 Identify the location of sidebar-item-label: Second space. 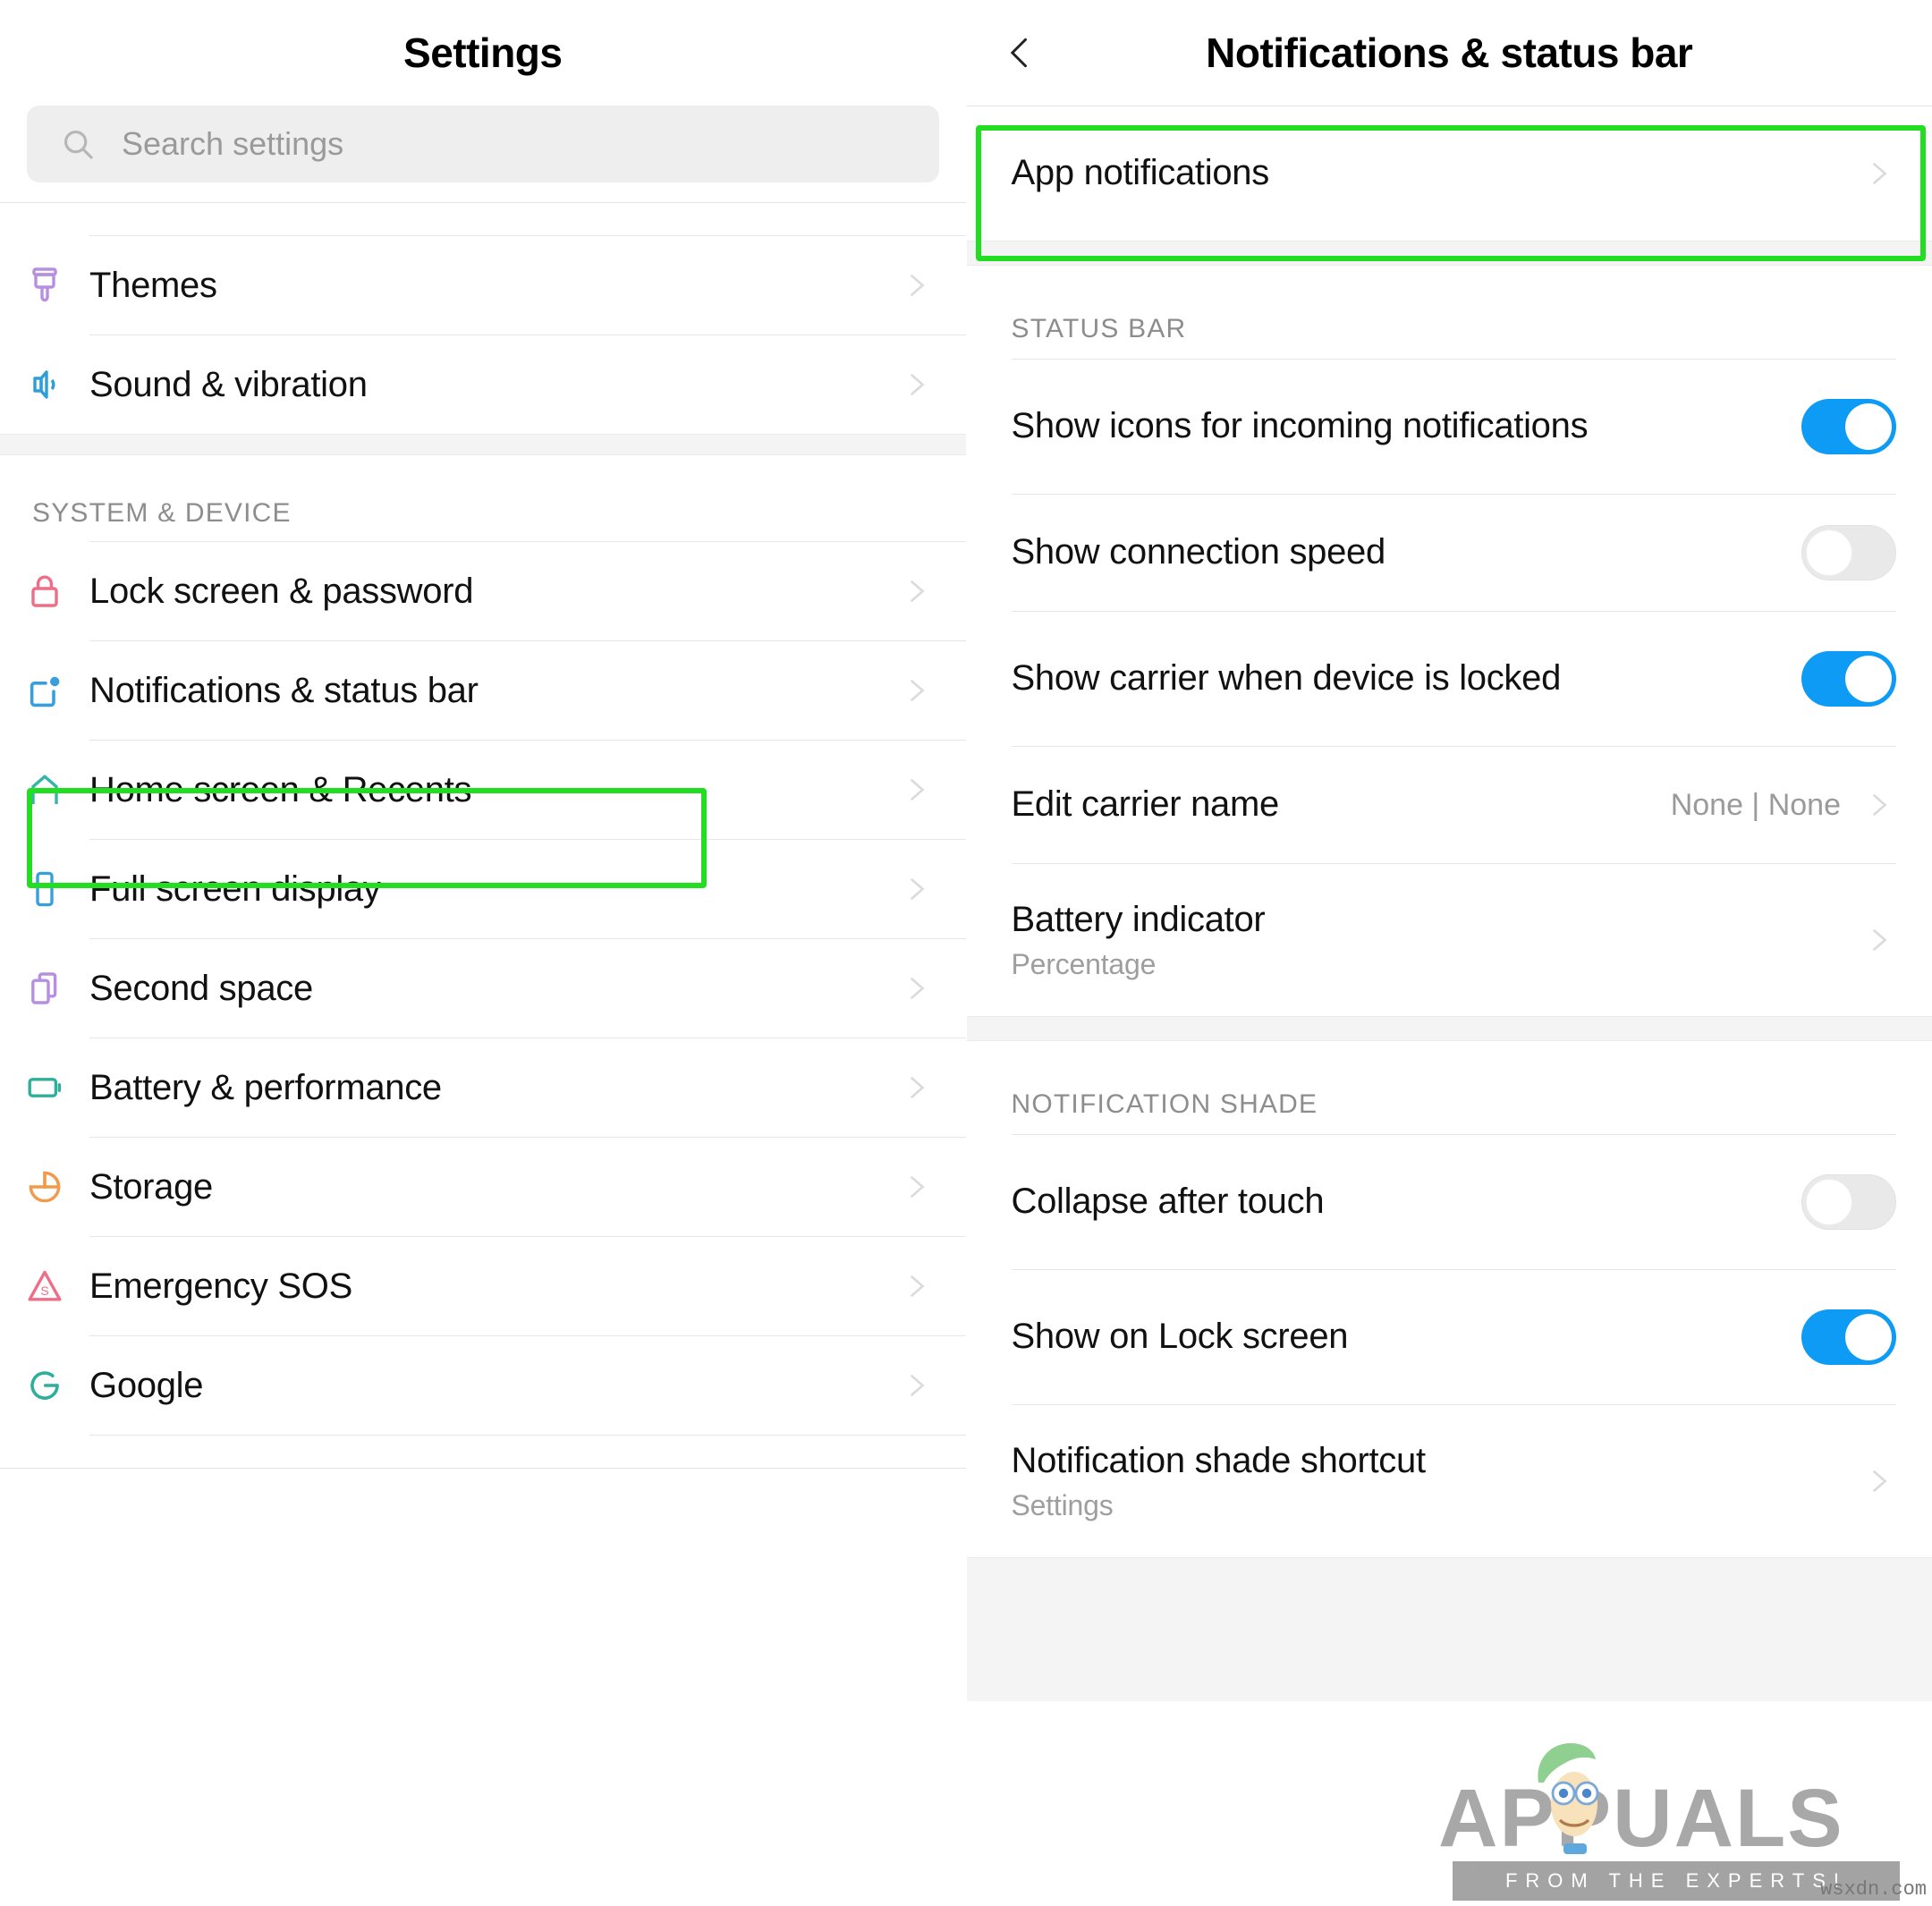
(201, 988).